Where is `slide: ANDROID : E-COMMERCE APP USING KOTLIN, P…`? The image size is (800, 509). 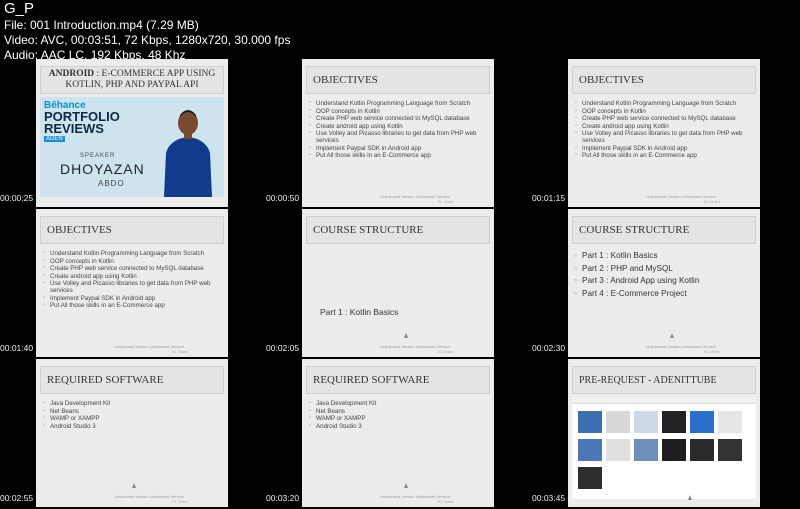
slide: ANDROID : E-COMMERCE APP USING KOTLIN, P… is located at coordinates (132, 133).